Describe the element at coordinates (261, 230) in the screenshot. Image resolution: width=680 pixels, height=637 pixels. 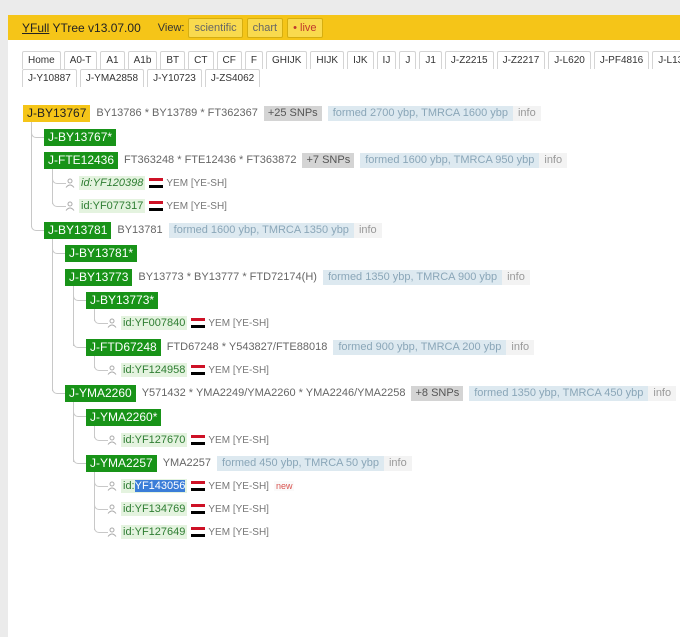
I see `age-estimate: formed 1600 ybp, TMRCA 1350 ybp` at that location.